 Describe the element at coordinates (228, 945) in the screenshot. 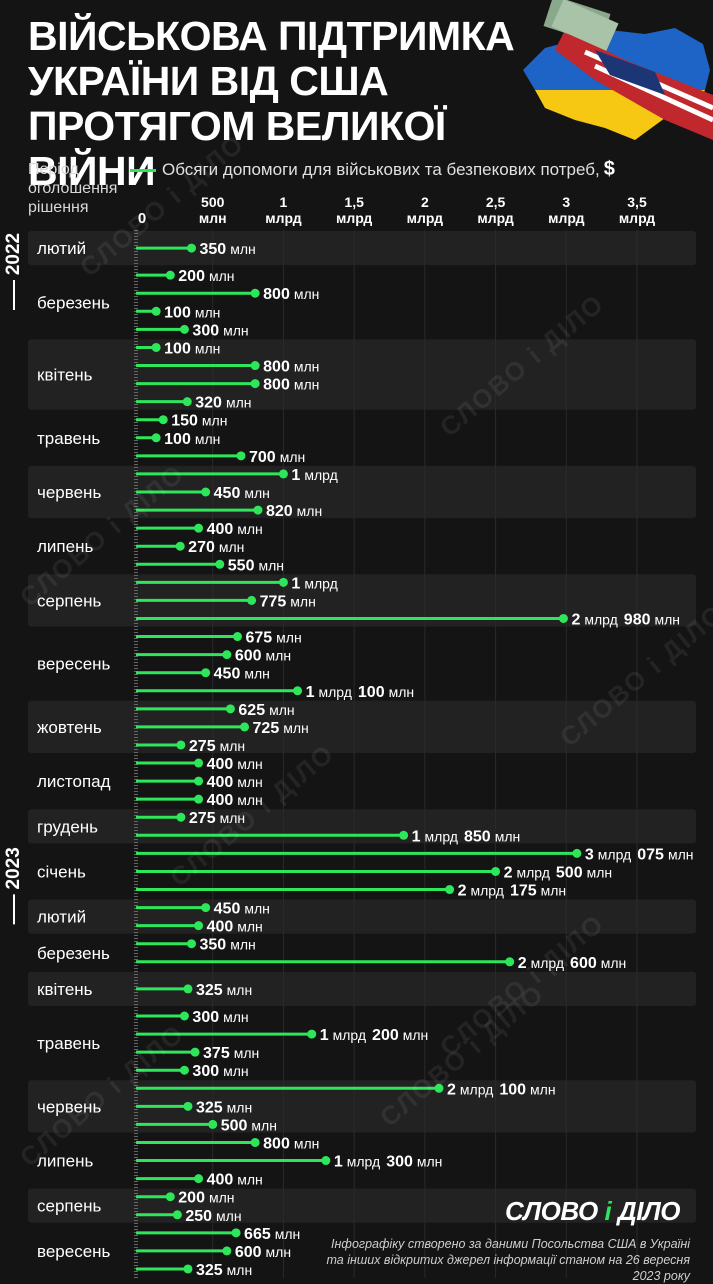

I see `value-label: 350 млн` at that location.